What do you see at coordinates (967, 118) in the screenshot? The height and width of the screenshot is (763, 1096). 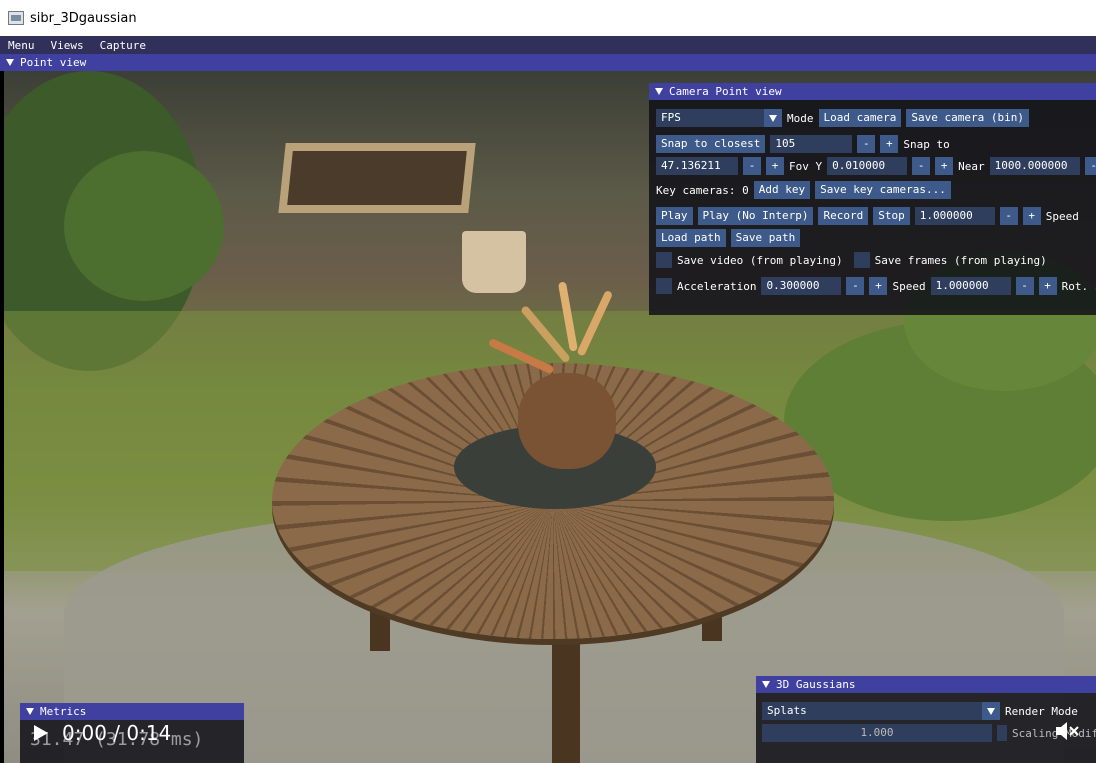 I see `save-camera-button: Save camera (bin)` at bounding box center [967, 118].